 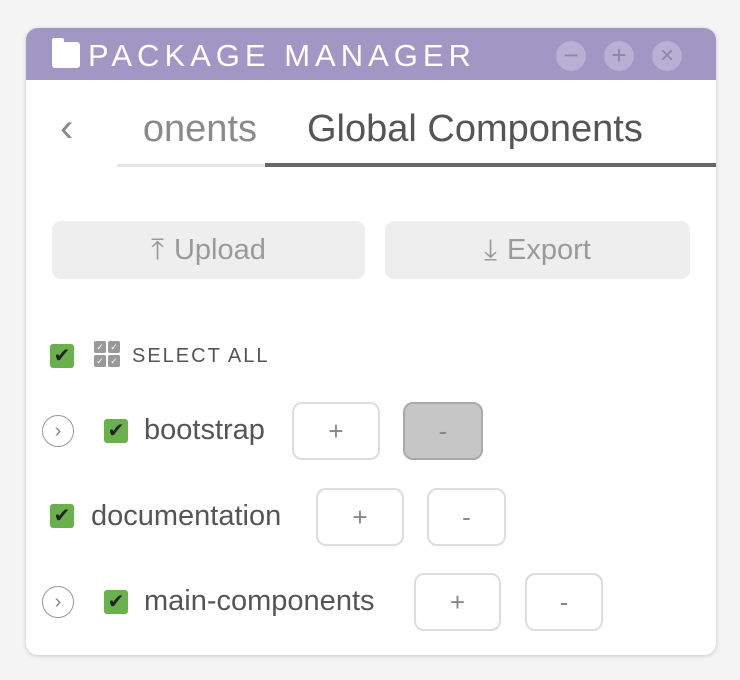 I want to click on export-label: Export, so click(x=549, y=249).